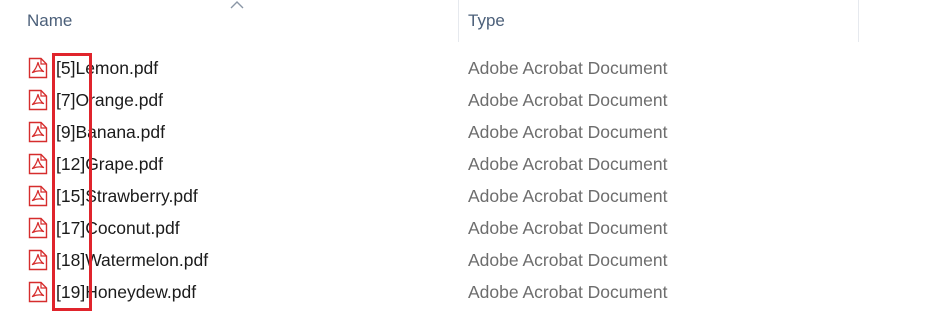 The width and height of the screenshot is (926, 332). Describe the element at coordinates (463, 164) in the screenshot. I see `file-row: [12]Grape.pdf Adobe Acrobat Document` at that location.